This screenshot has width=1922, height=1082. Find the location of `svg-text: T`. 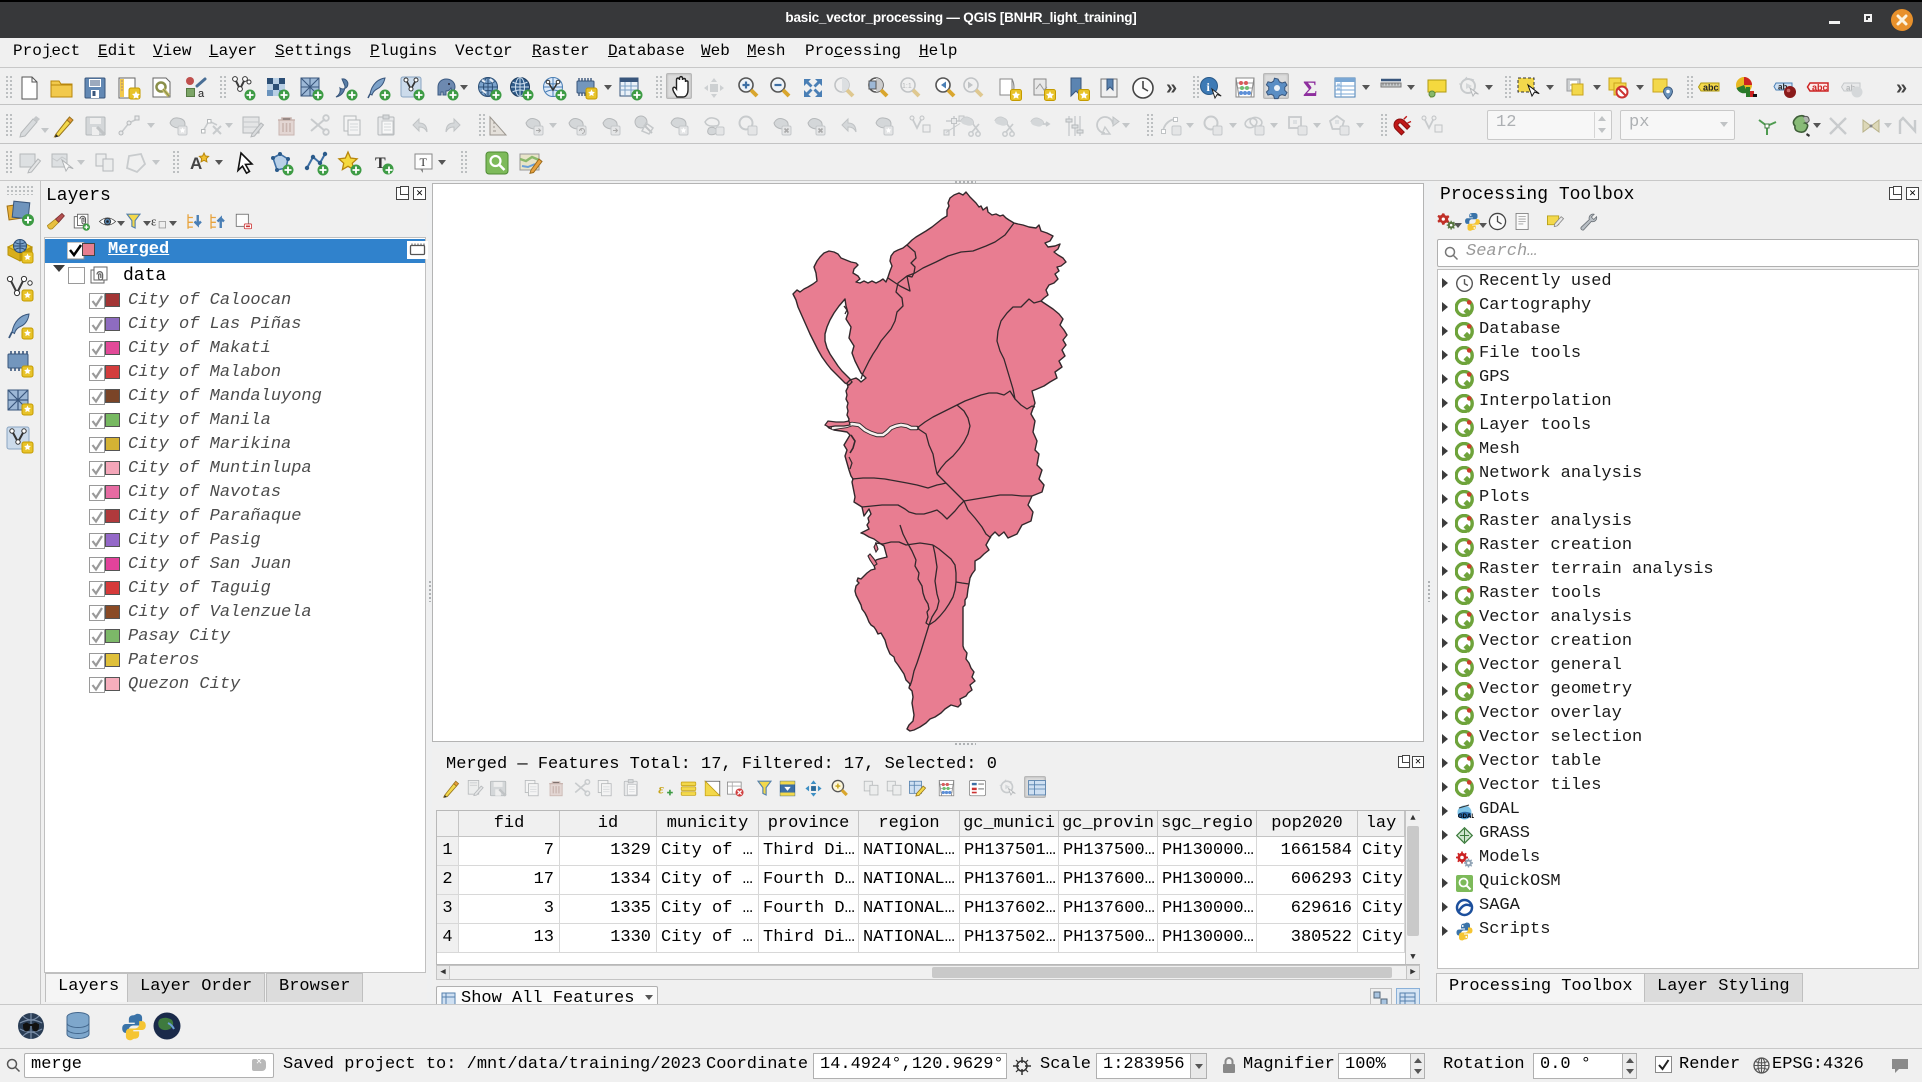

svg-text: T is located at coordinates (424, 162).